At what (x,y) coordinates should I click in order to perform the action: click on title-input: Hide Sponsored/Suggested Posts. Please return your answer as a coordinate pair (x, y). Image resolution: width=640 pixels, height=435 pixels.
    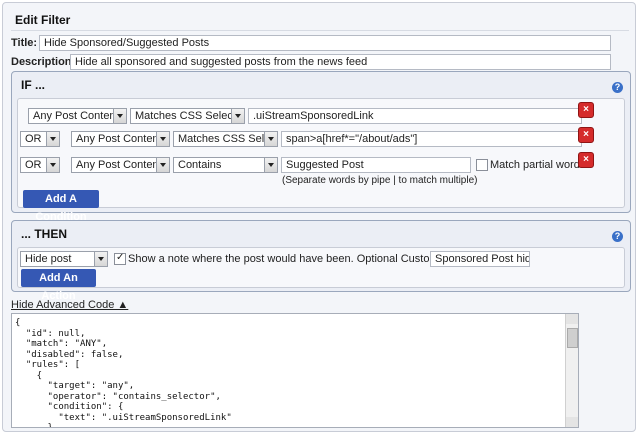
    Looking at the image, I should click on (325, 43).